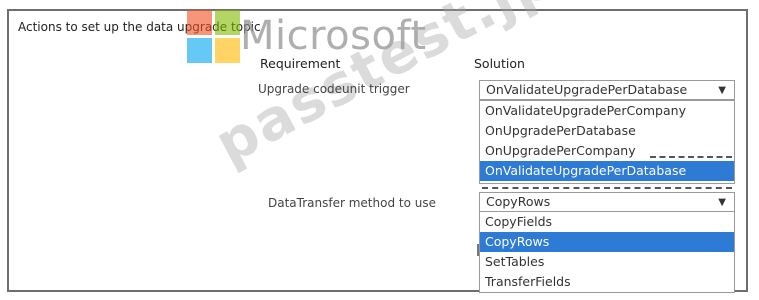 The width and height of the screenshot is (759, 300). What do you see at coordinates (352, 203) in the screenshot?
I see `datatransfer-method-label: DataTransfer method to use` at bounding box center [352, 203].